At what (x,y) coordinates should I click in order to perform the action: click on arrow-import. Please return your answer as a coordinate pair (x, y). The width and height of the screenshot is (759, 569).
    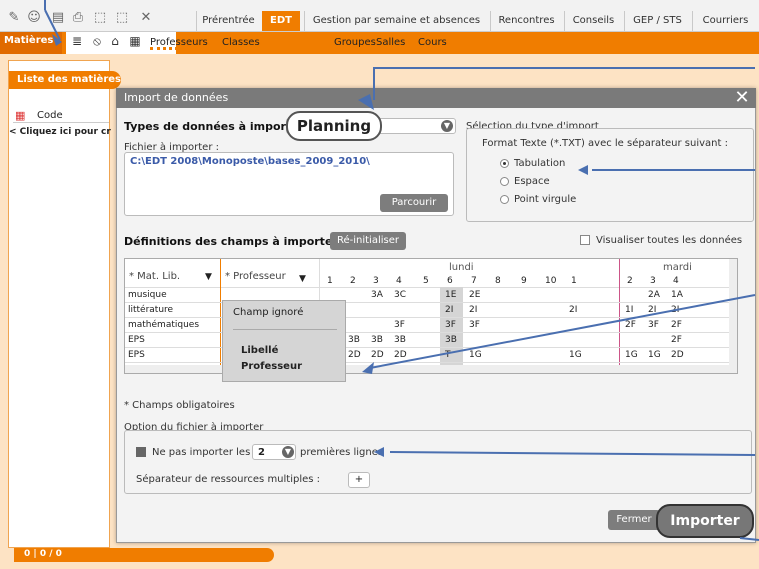
    Looking at the image, I should click on (749, 539).